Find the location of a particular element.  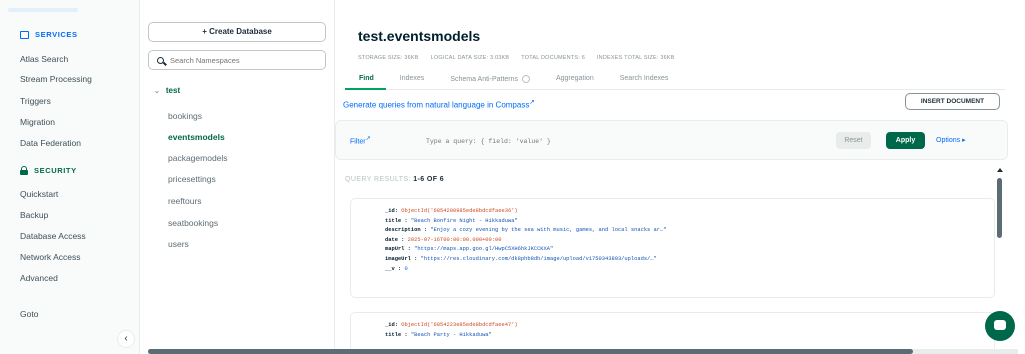

document-field: title : "Beach Party - Hikkaduwa" is located at coordinates (438, 334).